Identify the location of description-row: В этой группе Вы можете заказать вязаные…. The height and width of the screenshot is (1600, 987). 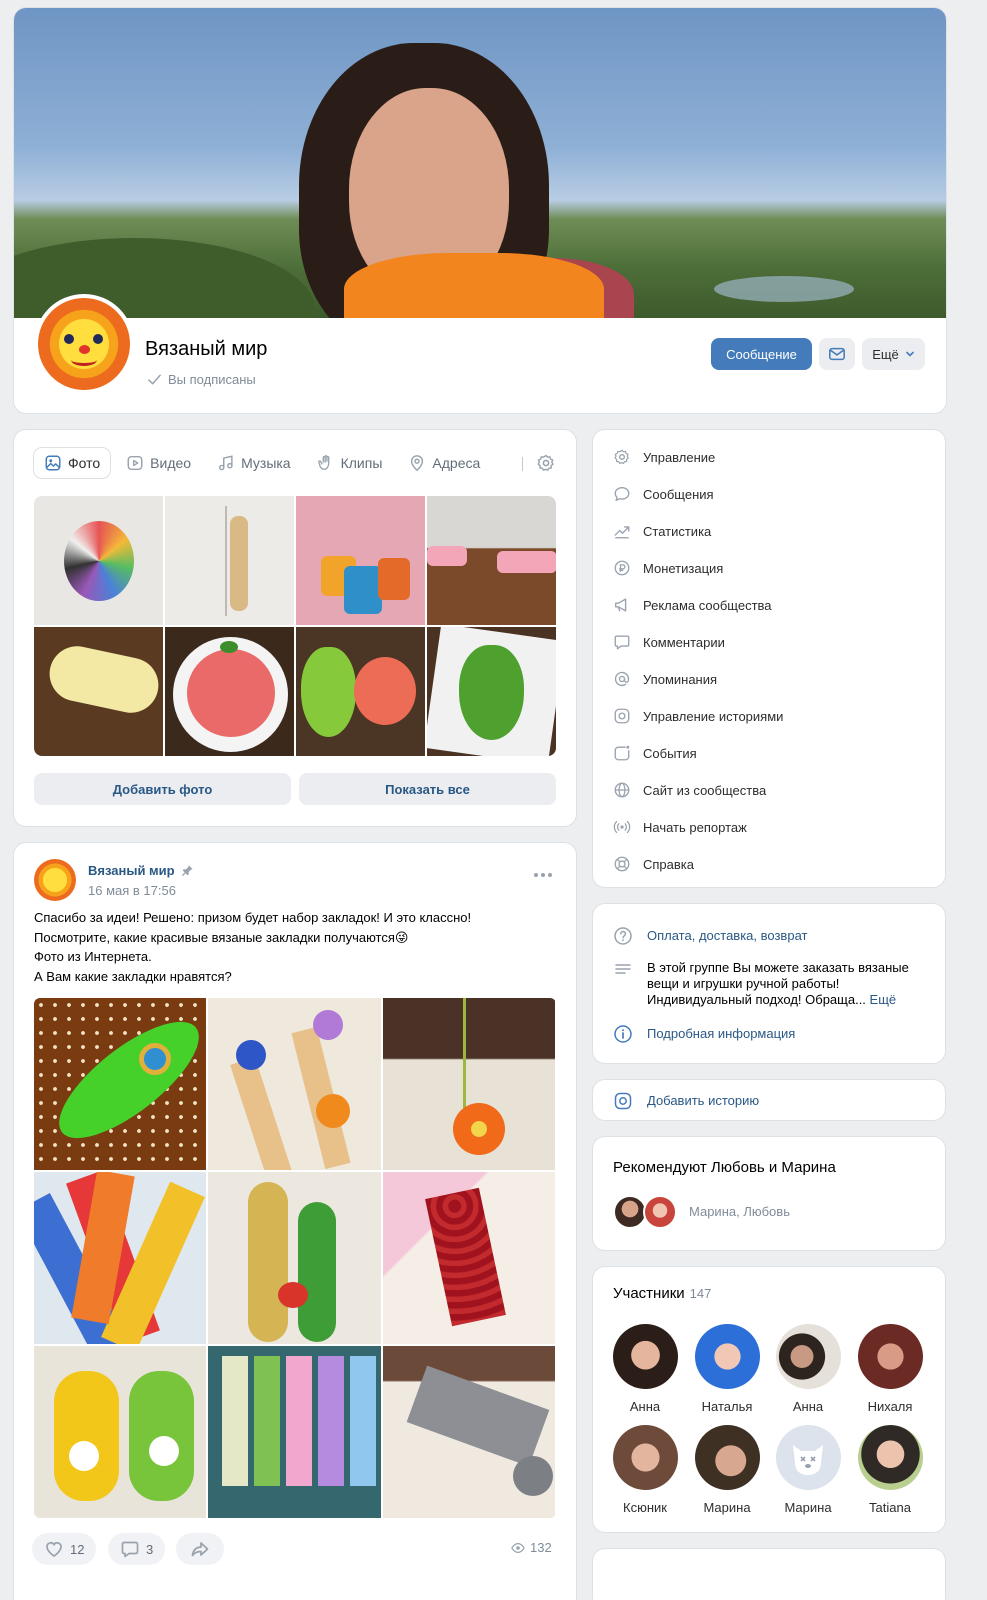
(773, 984).